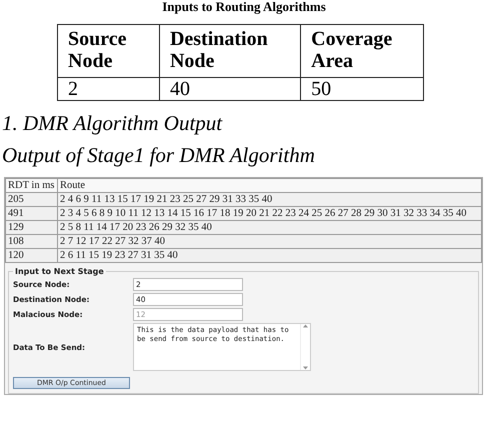 This screenshot has width=488, height=422. Describe the element at coordinates (32, 255) in the screenshot. I see `table-cell: 120` at that location.